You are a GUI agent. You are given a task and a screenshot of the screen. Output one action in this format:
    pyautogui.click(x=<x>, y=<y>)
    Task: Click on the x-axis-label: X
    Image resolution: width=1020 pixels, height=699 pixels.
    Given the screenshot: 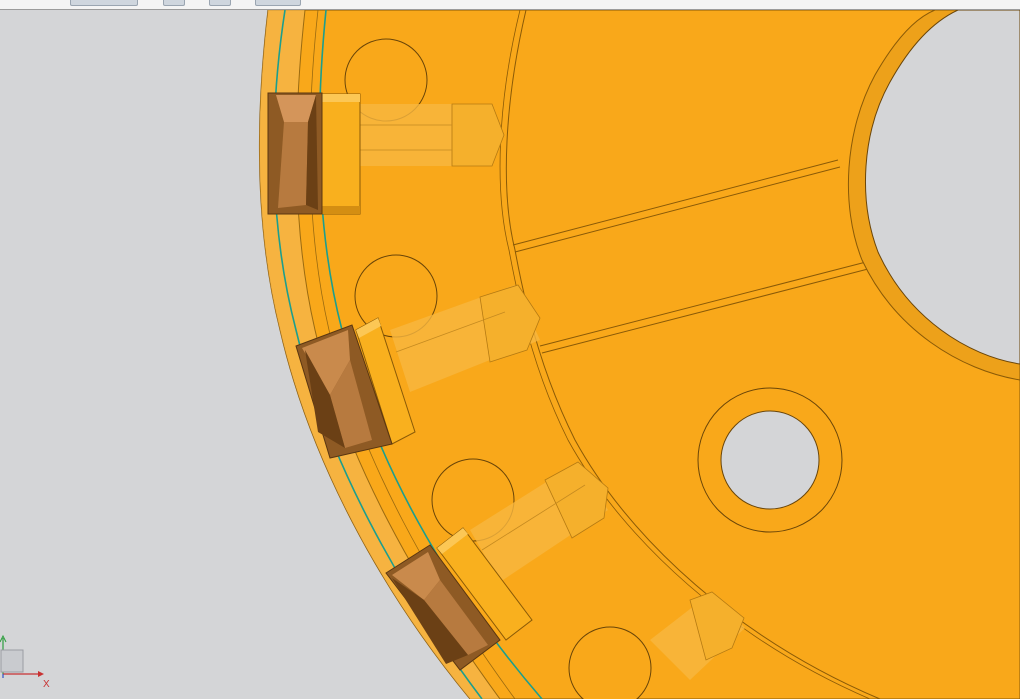 What is the action you would take?
    pyautogui.click(x=46, y=684)
    